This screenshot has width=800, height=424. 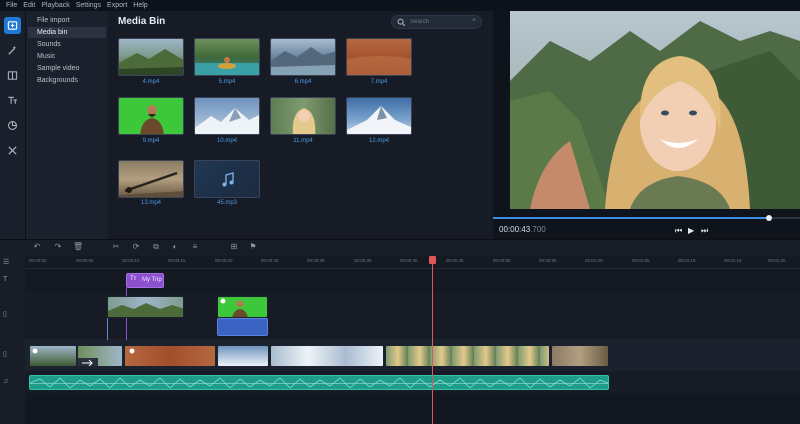 What do you see at coordinates (117, 5) in the screenshot?
I see `menu-export: Export` at bounding box center [117, 5].